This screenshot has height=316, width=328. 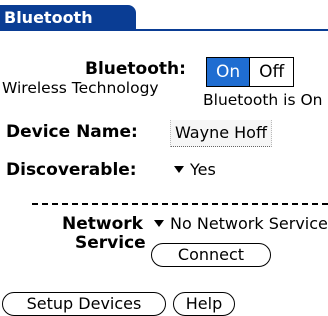 What do you see at coordinates (135, 69) in the screenshot?
I see `bluetooth-label: Bluetooth:` at bounding box center [135, 69].